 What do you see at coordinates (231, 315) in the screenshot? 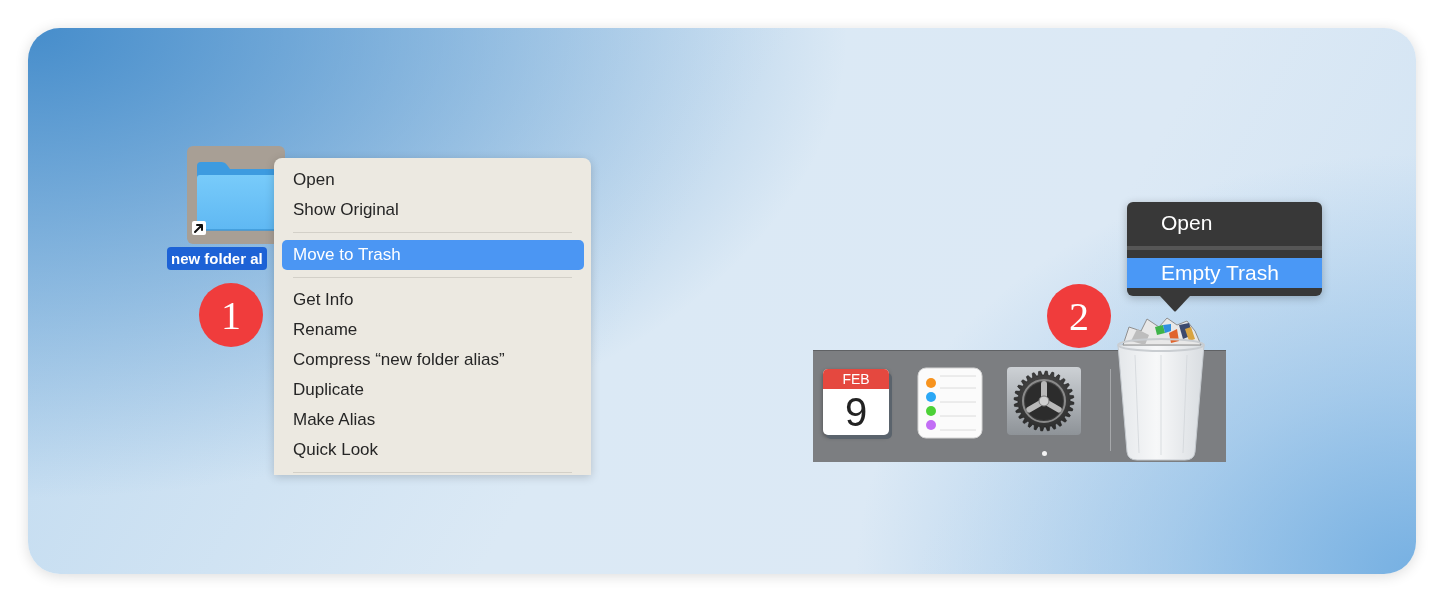
I see `step-badge: 1` at bounding box center [231, 315].